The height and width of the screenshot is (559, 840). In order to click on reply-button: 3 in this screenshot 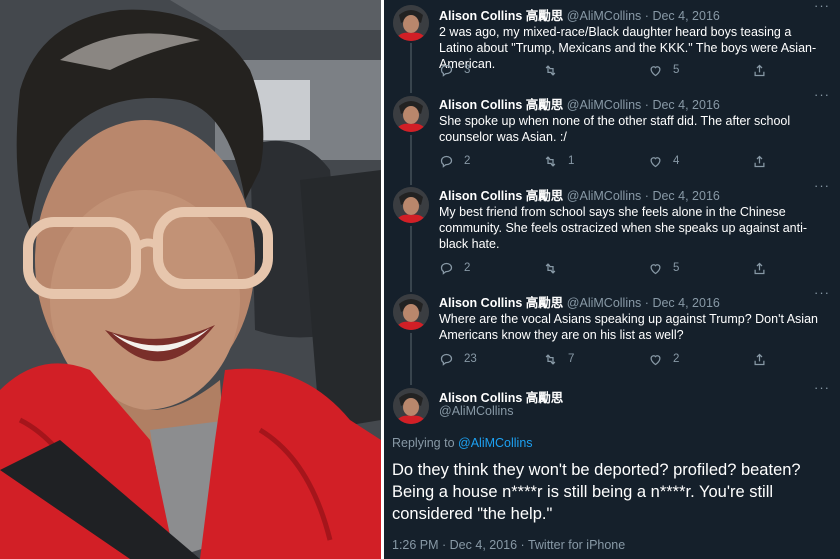, I will do `click(454, 70)`.